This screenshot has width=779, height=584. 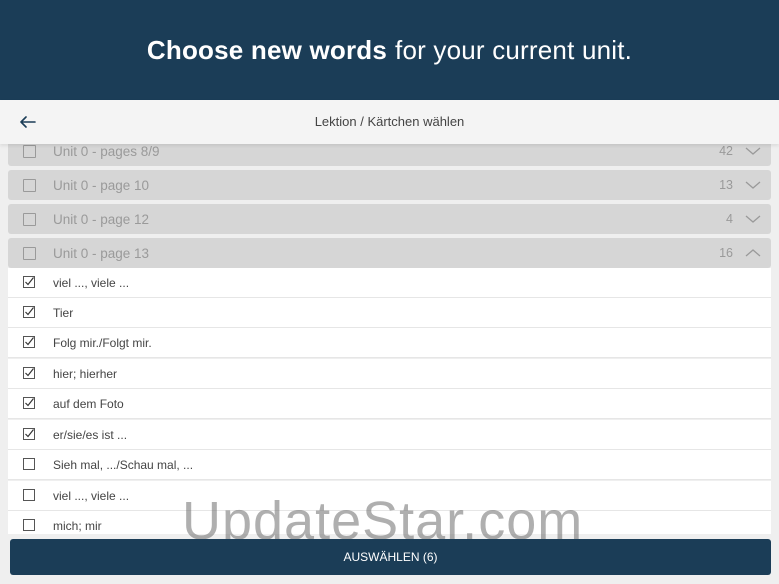 I want to click on unit-label: Unit 0 - page 13, so click(x=101, y=253).